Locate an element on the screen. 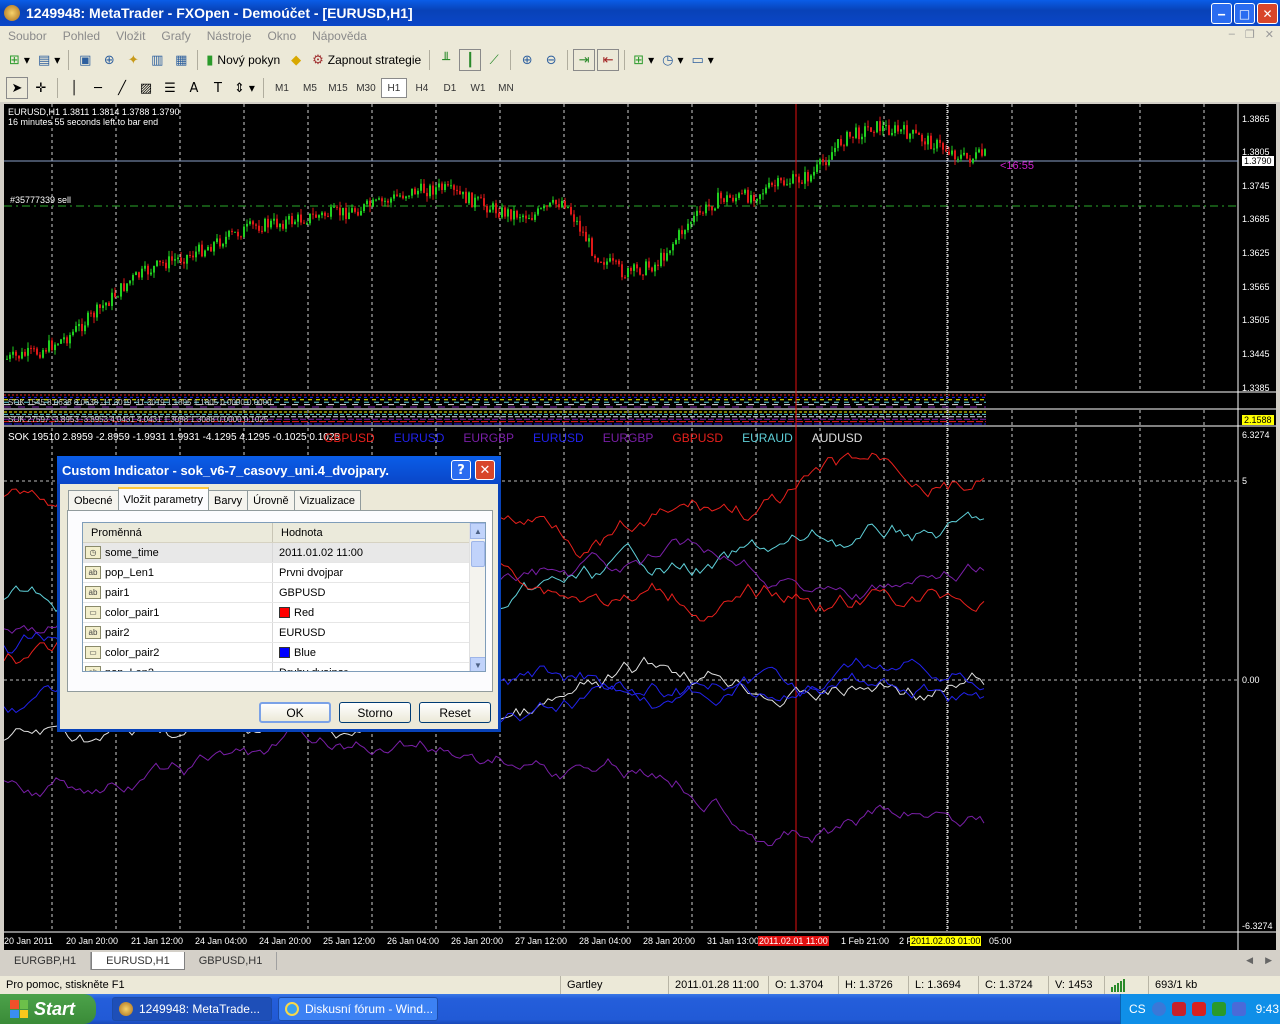 The width and height of the screenshot is (1280, 1024). tab-vlozit-parametry: Vložit parametry is located at coordinates (163, 498).